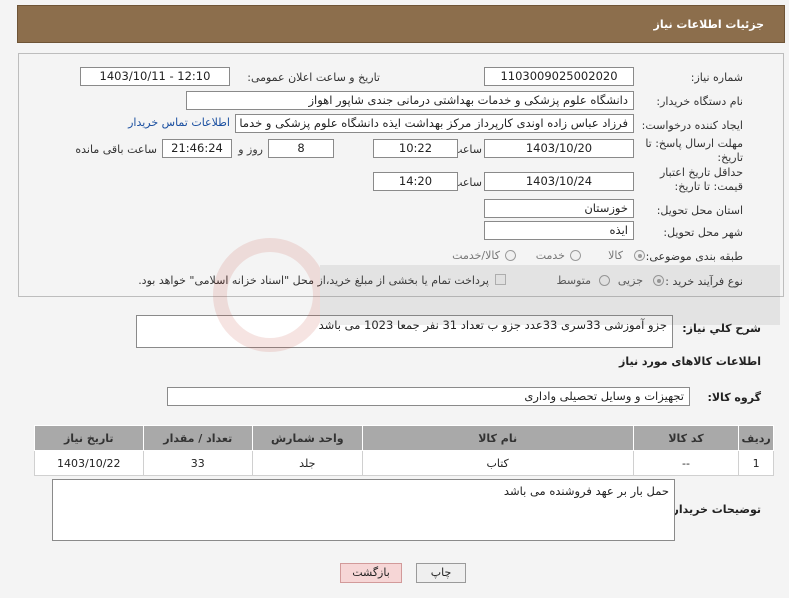  Describe the element at coordinates (694, 256) in the screenshot. I see `category-label: طبقه بندی موضوعی:` at that location.